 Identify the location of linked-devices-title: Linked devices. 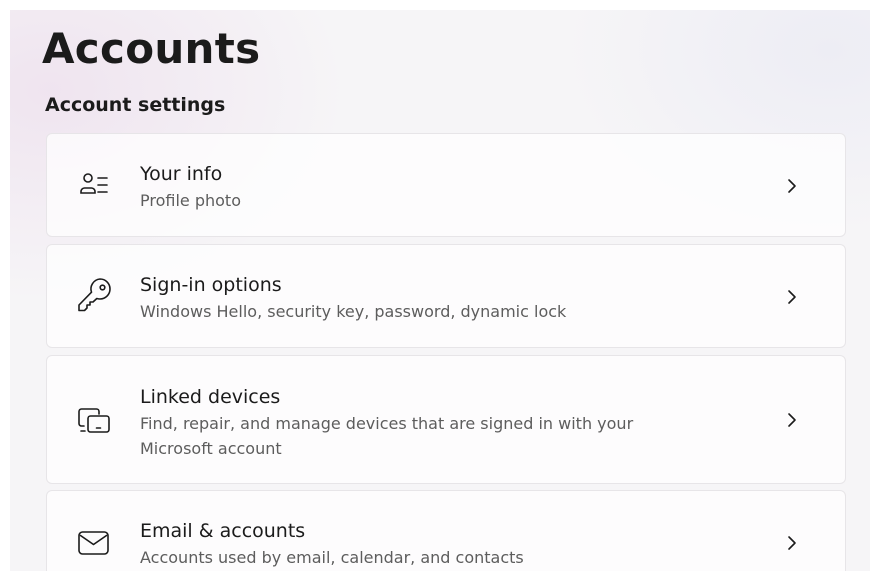
(210, 397).